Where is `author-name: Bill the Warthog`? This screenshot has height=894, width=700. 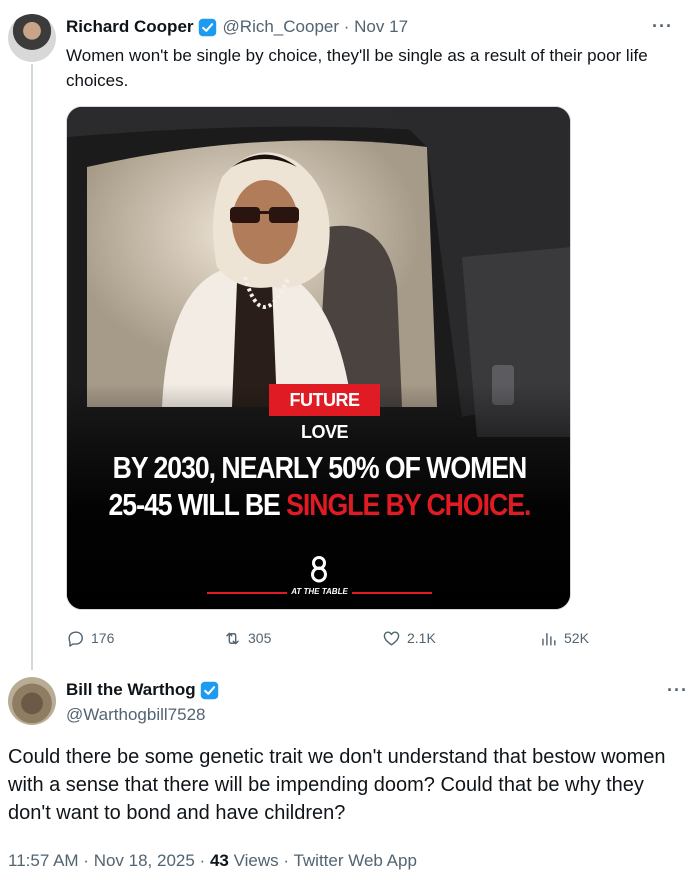
author-name: Bill the Warthog is located at coordinates (131, 690).